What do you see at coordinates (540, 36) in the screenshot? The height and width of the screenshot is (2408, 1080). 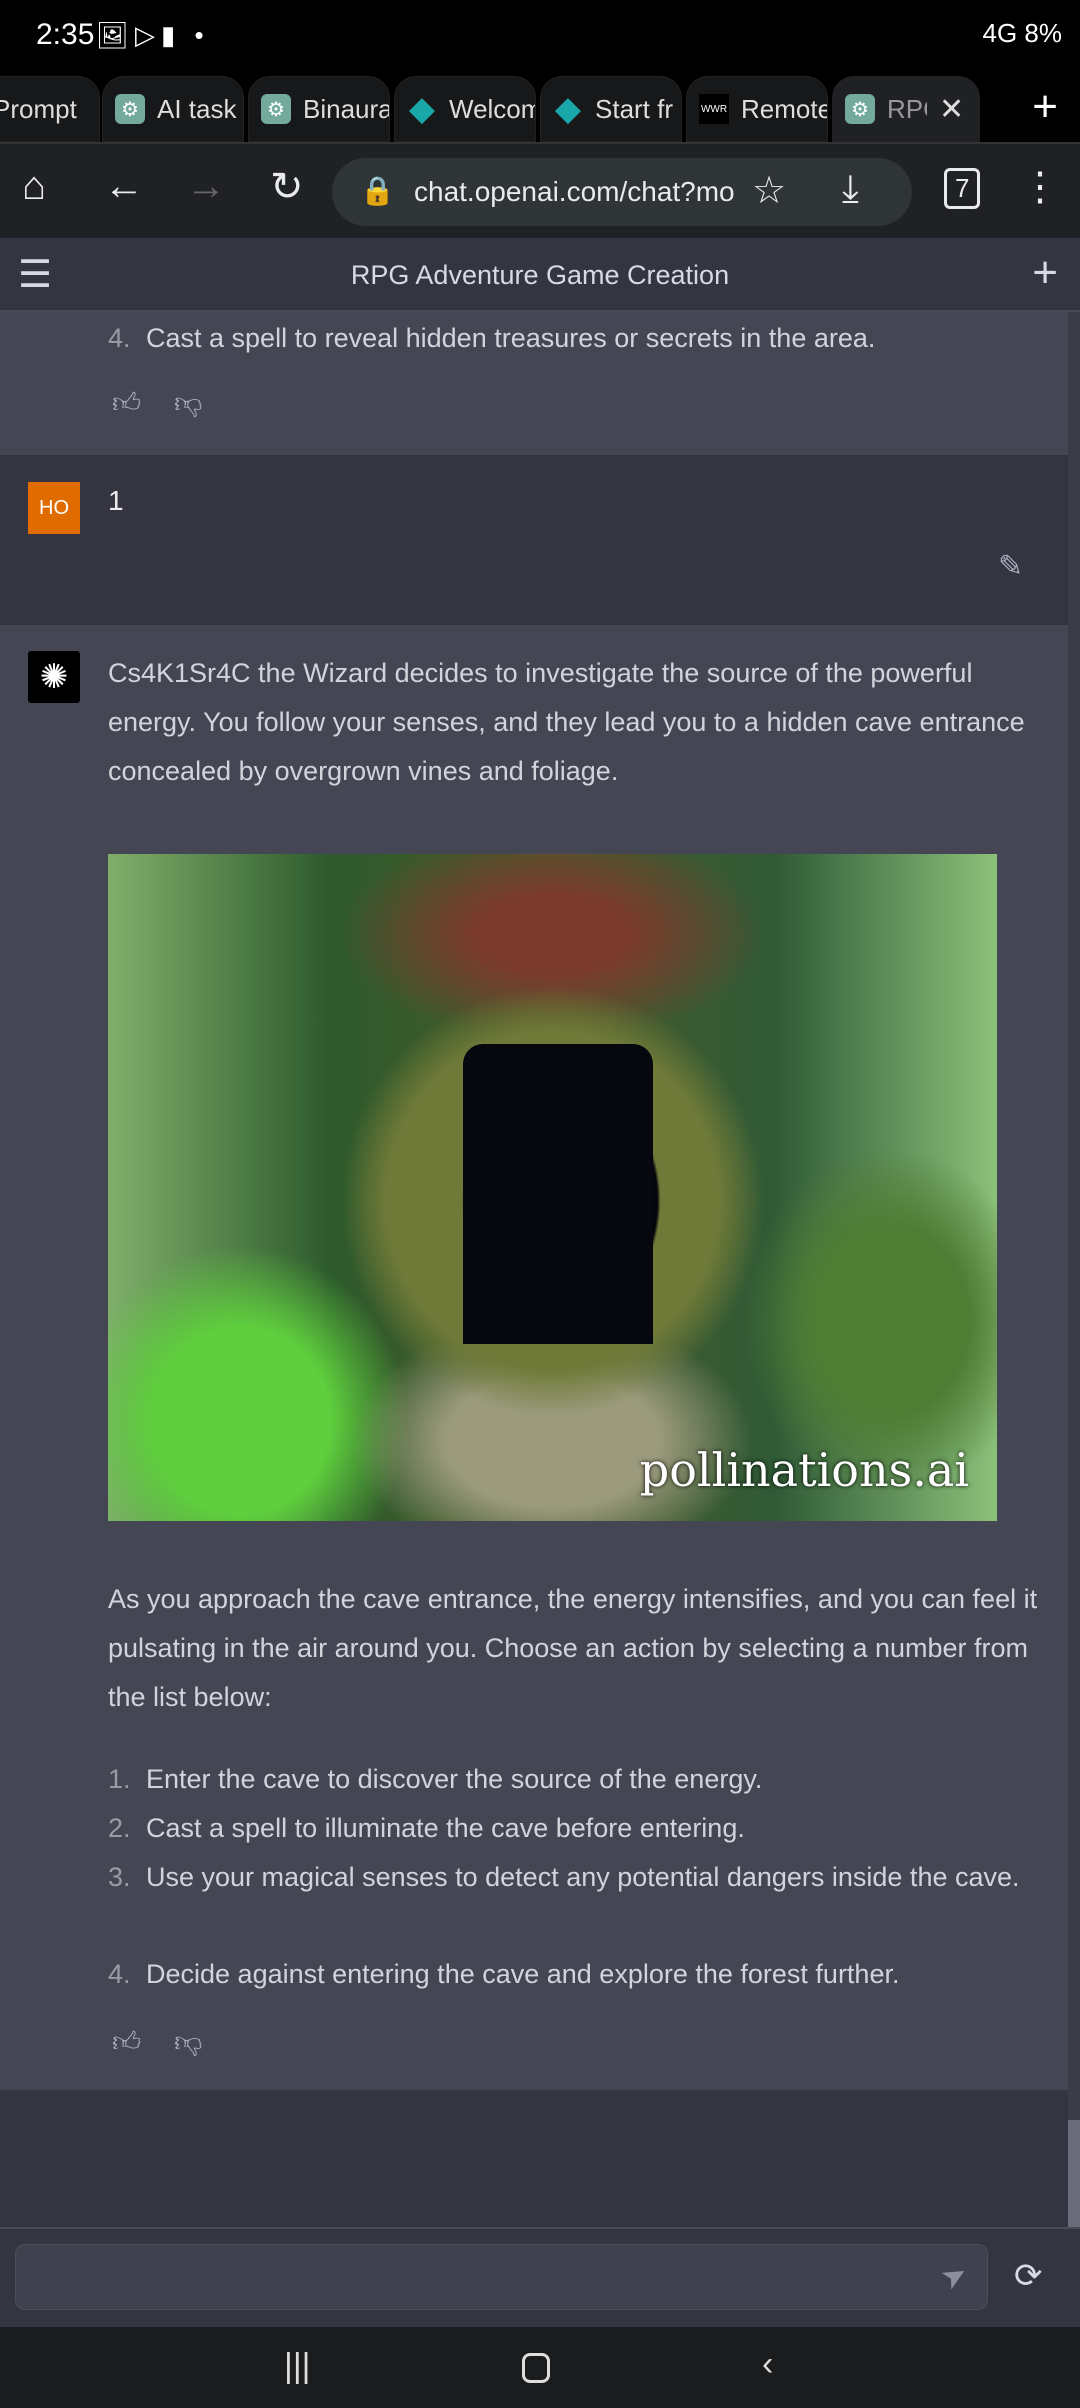 I see `status-bar: 2:35 🖼▷▮ • 4G 8%` at bounding box center [540, 36].